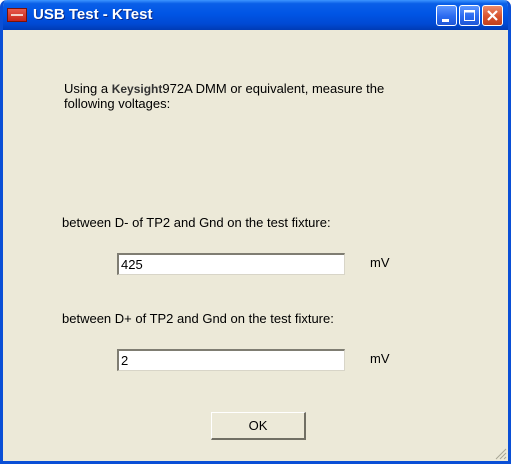 This screenshot has width=511, height=464. Describe the element at coordinates (93, 14) in the screenshot. I see `window-title: USB Test - KTest` at that location.